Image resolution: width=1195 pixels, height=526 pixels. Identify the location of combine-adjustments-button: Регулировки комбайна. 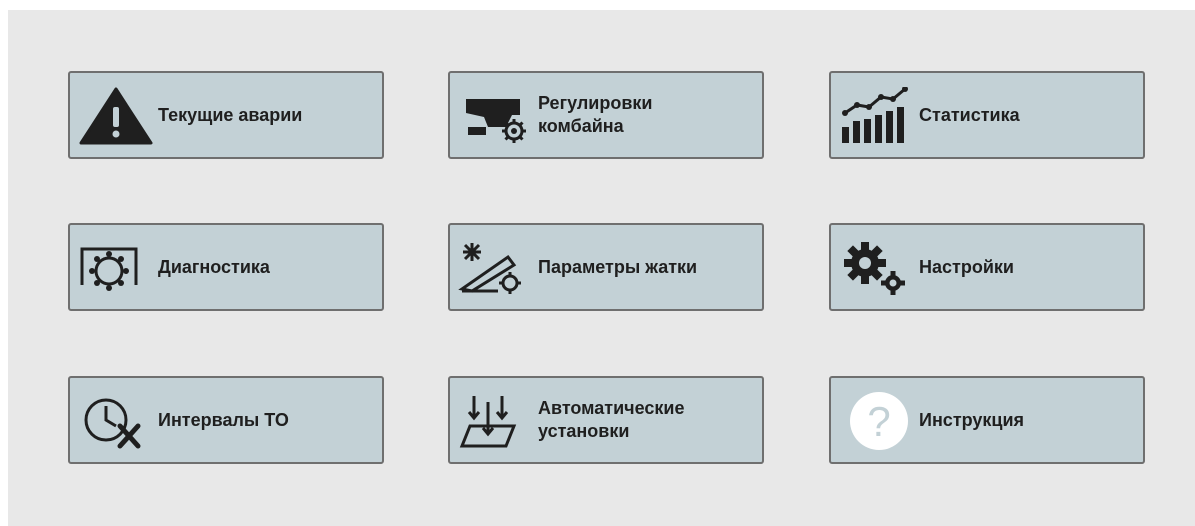
(606, 115).